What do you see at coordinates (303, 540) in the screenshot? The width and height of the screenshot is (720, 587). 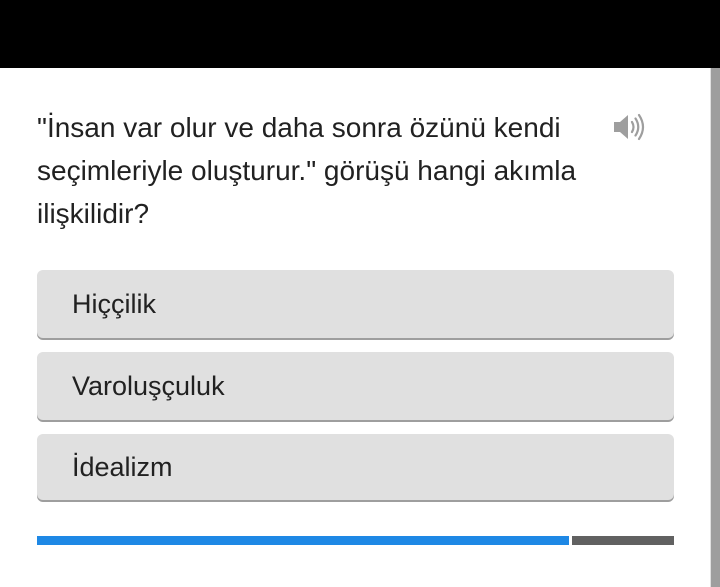 I see `progress-bar-fill` at bounding box center [303, 540].